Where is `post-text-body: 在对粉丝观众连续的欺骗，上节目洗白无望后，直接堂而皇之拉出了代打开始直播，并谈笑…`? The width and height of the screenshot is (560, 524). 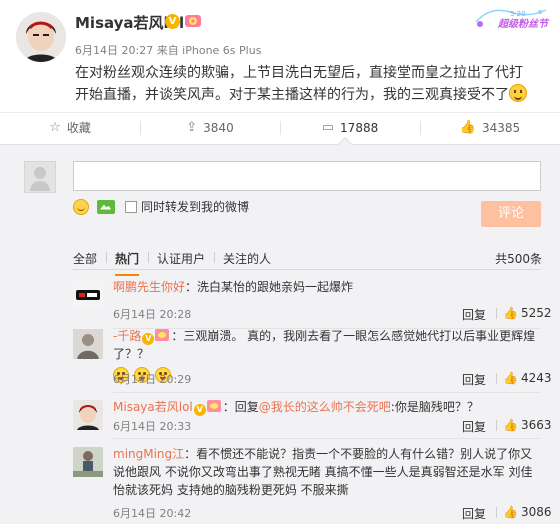
post-text-body: 在对粉丝观众连续的欺骗，上节目洗白无望后，直接堂而皇之拉出了代打开始直播，并谈笑… is located at coordinates (299, 84).